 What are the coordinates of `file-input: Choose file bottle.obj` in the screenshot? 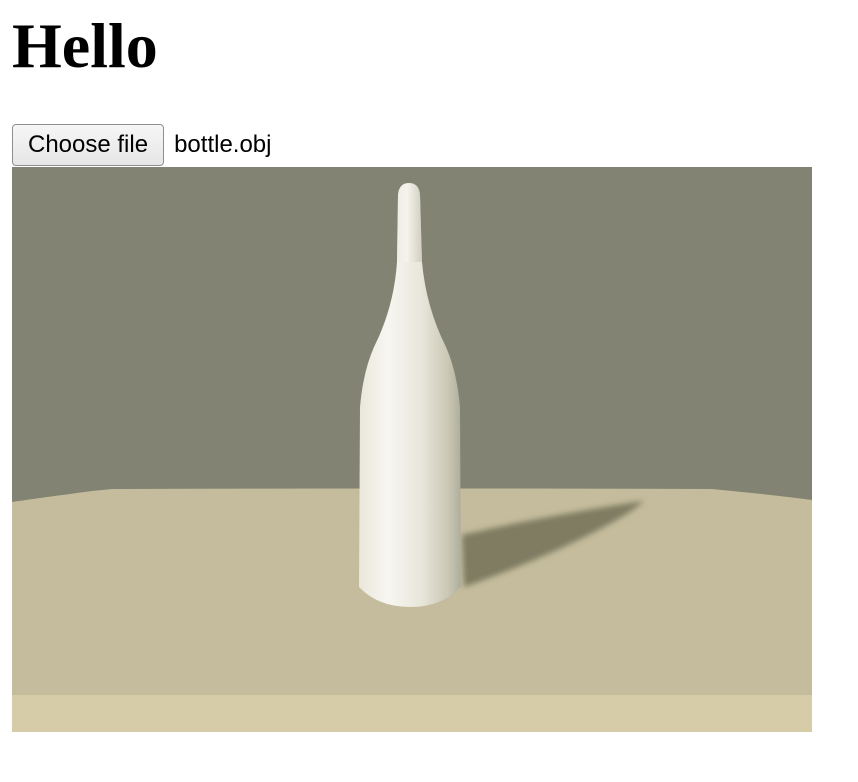 It's located at (141, 145).